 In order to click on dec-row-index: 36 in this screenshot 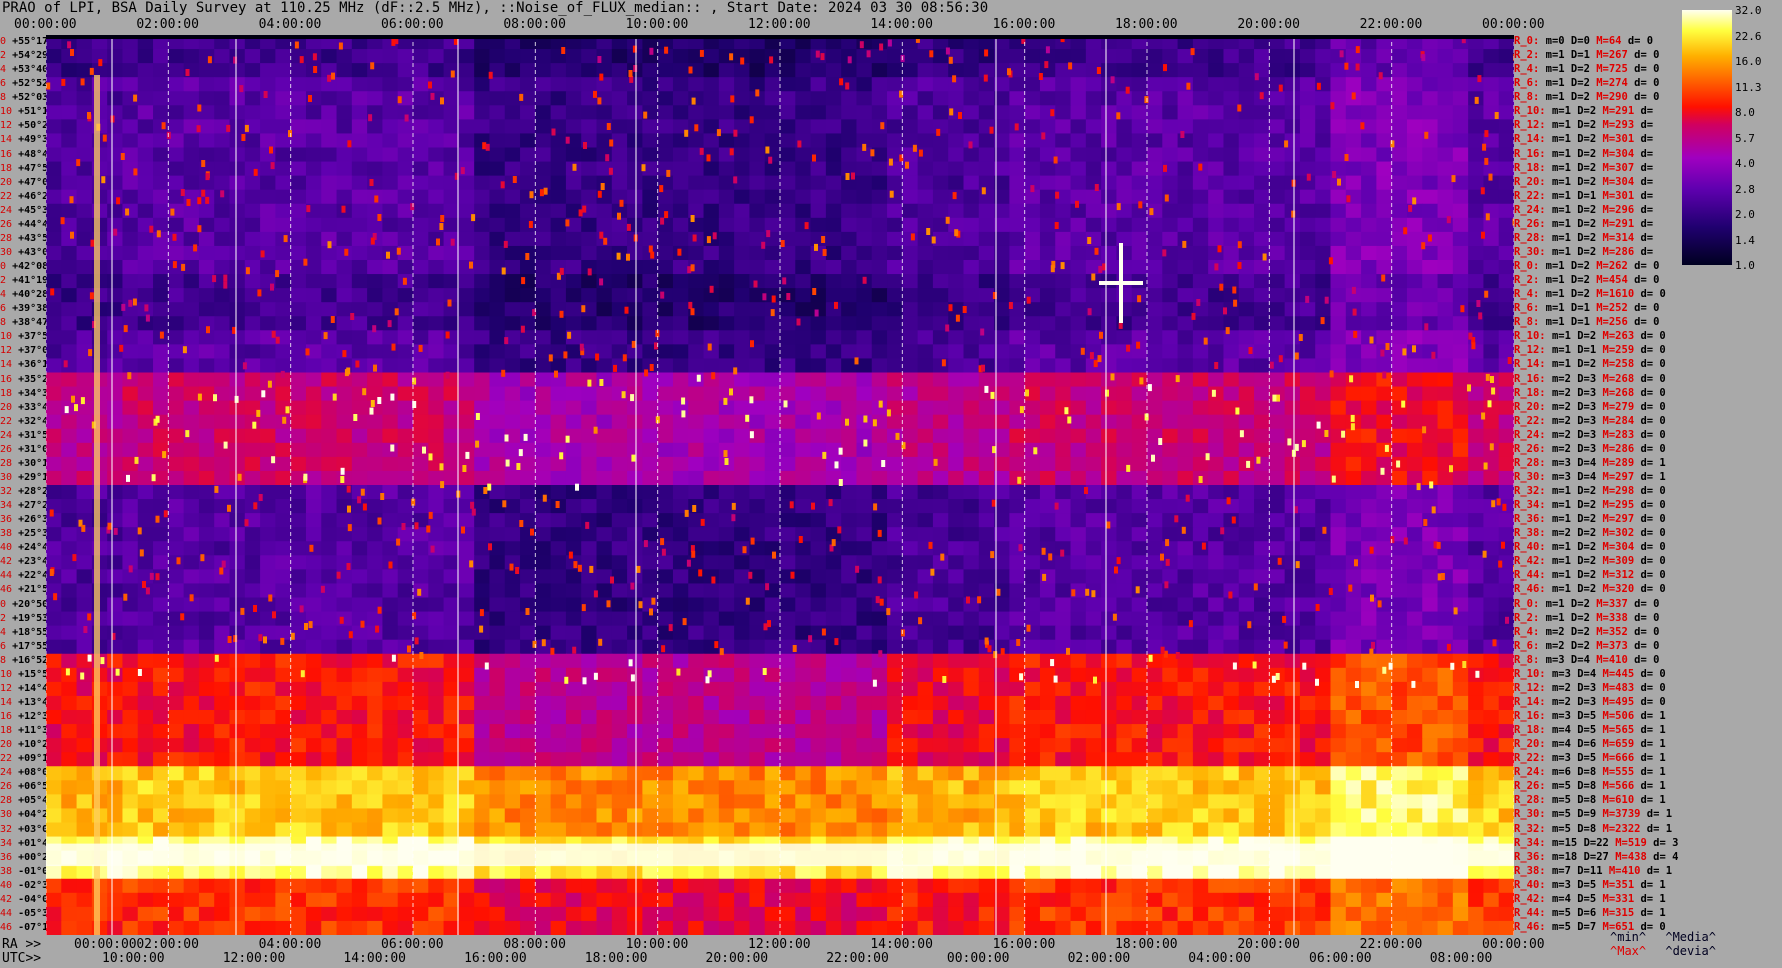, I will do `click(6, 857)`.